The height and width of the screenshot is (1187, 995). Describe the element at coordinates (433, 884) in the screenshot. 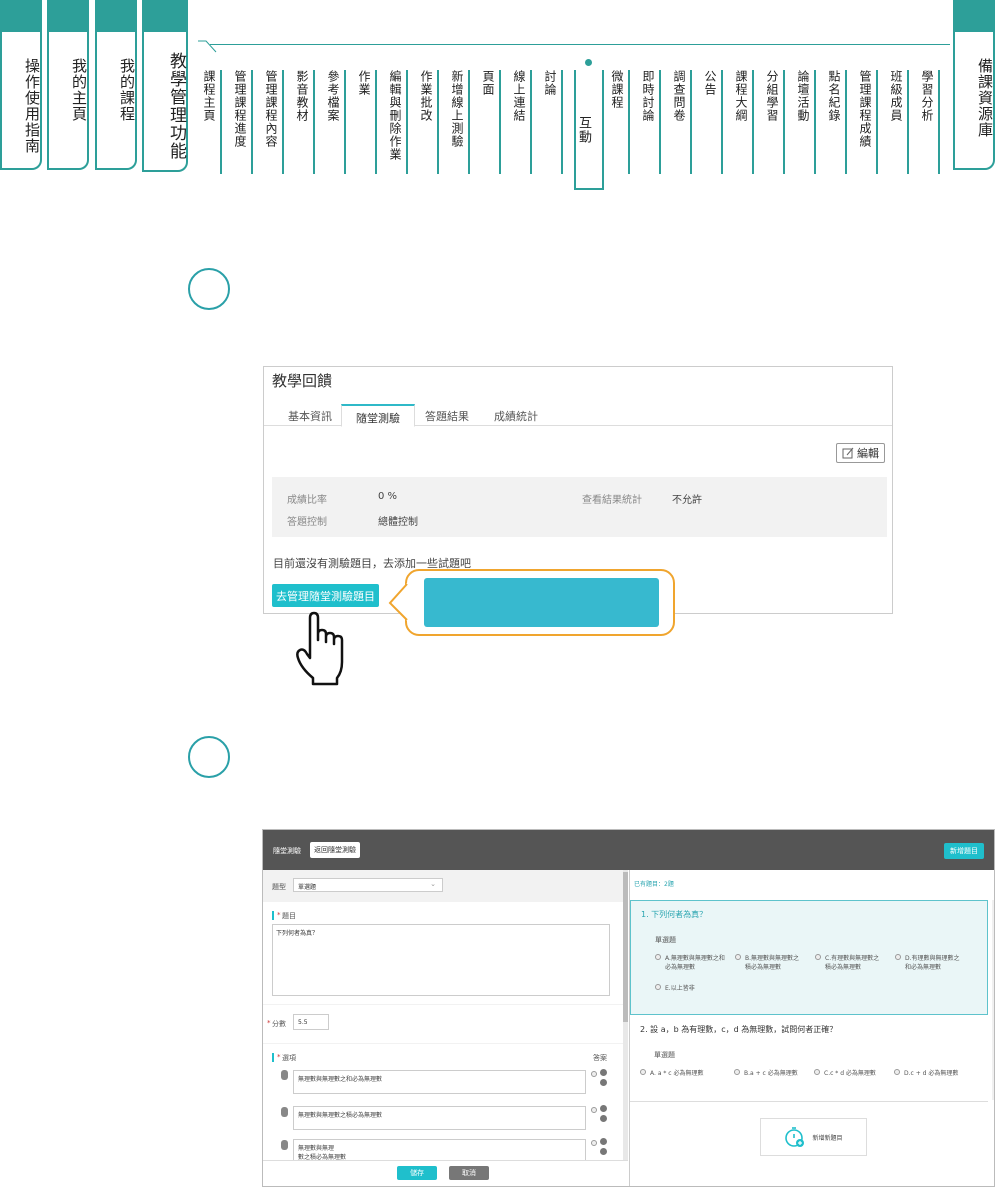

I see `chevron-down-icon: ⌄` at that location.